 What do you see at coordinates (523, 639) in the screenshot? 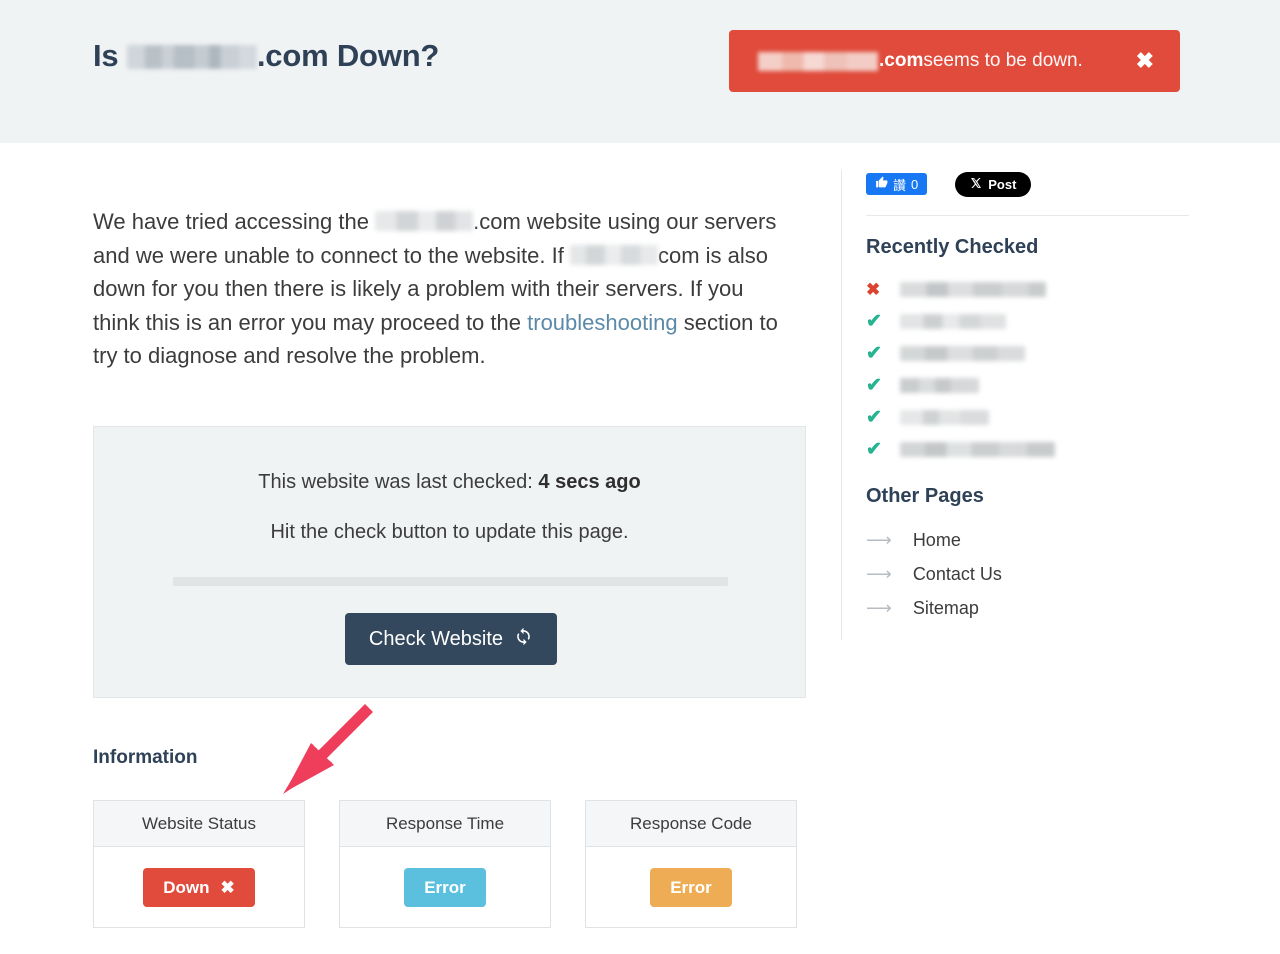
I see `refresh-icon` at bounding box center [523, 639].